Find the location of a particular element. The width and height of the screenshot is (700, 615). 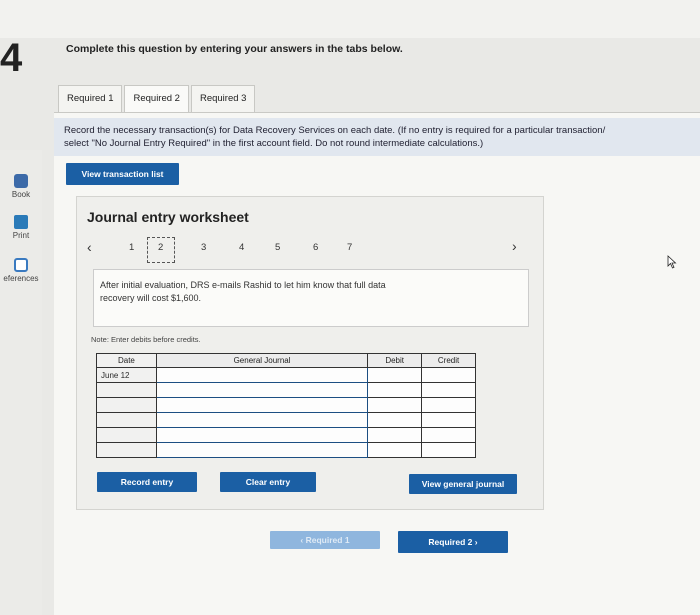

worksheet-pager: ‹ 1 2 3 4 5 6 7 is located at coordinates (307, 250).